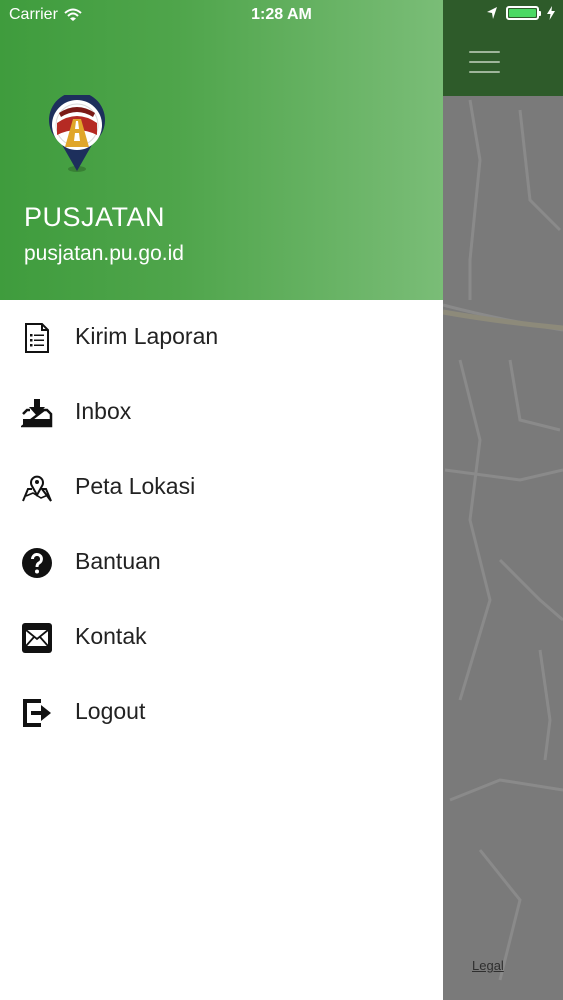  I want to click on app-name: PUSJATAN, so click(95, 217).